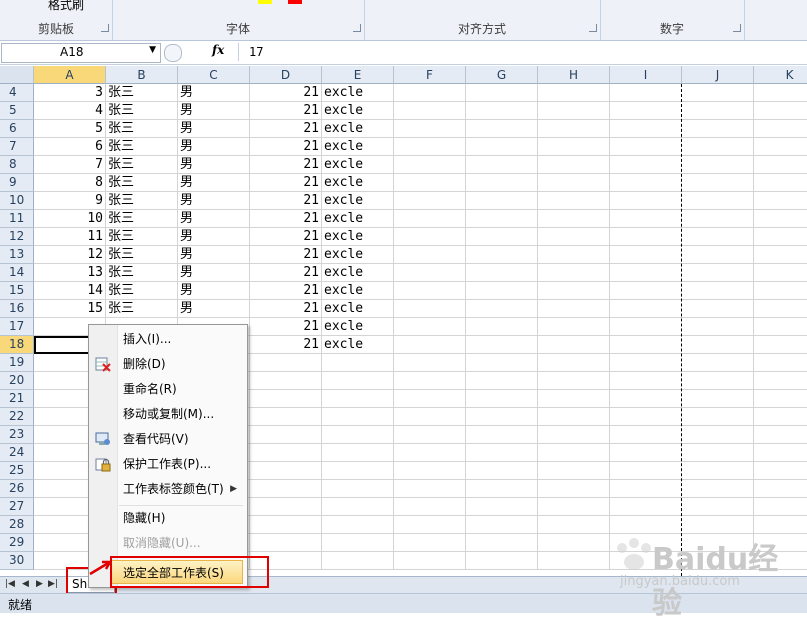 This screenshot has width=807, height=622. I want to click on cell-j27, so click(718, 507).